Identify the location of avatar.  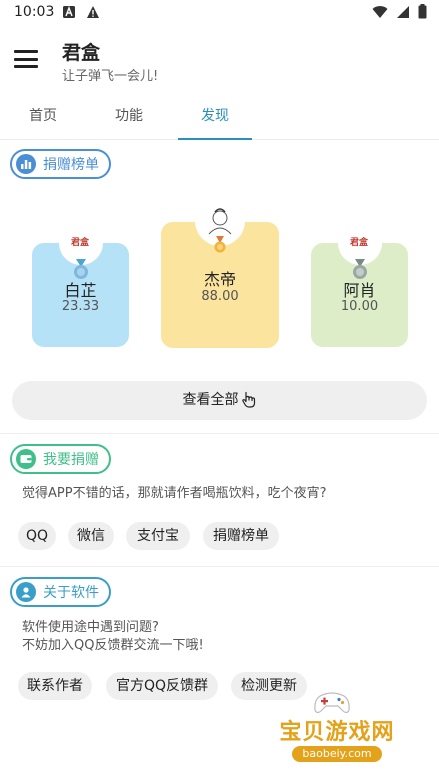
(220, 221).